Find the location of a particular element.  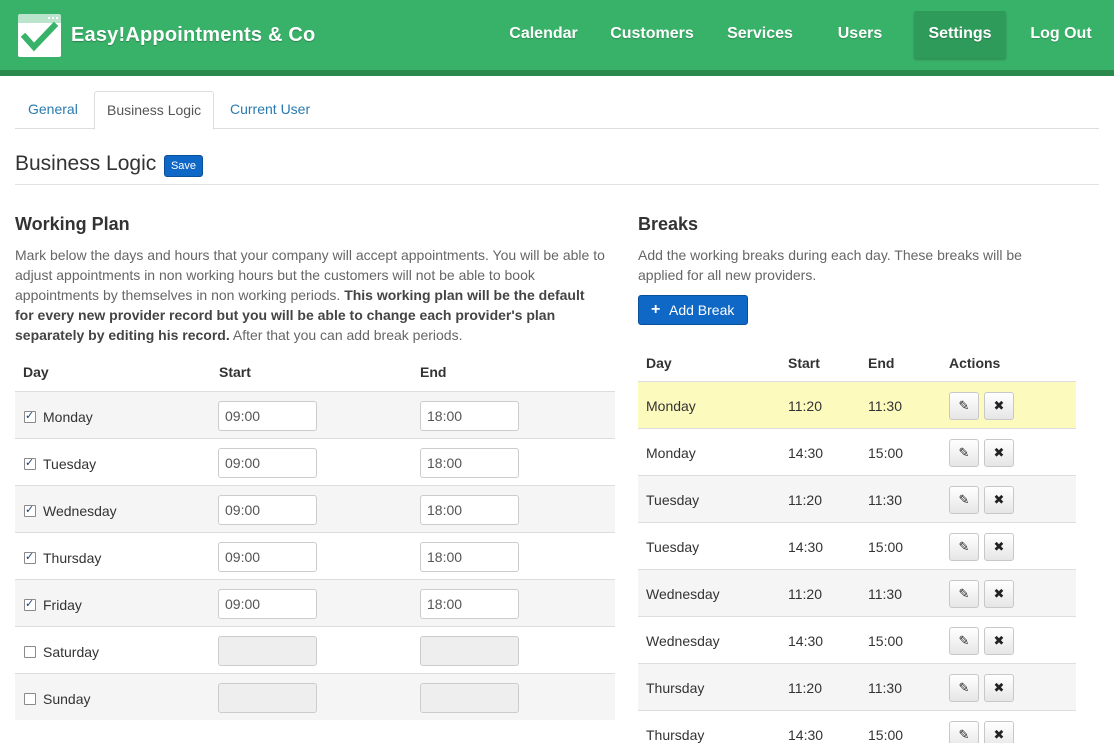

breaks-col-start: Start is located at coordinates (804, 363).